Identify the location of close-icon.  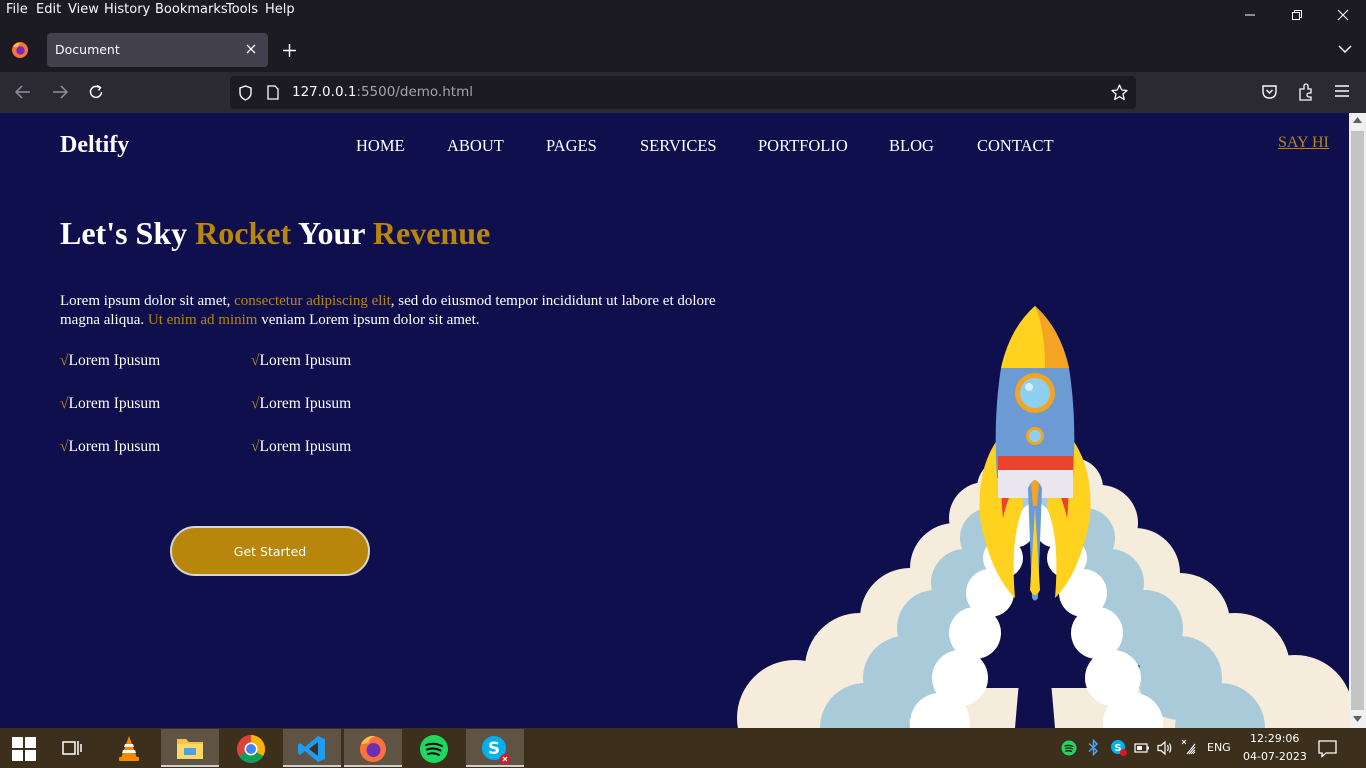
(1343, 15).